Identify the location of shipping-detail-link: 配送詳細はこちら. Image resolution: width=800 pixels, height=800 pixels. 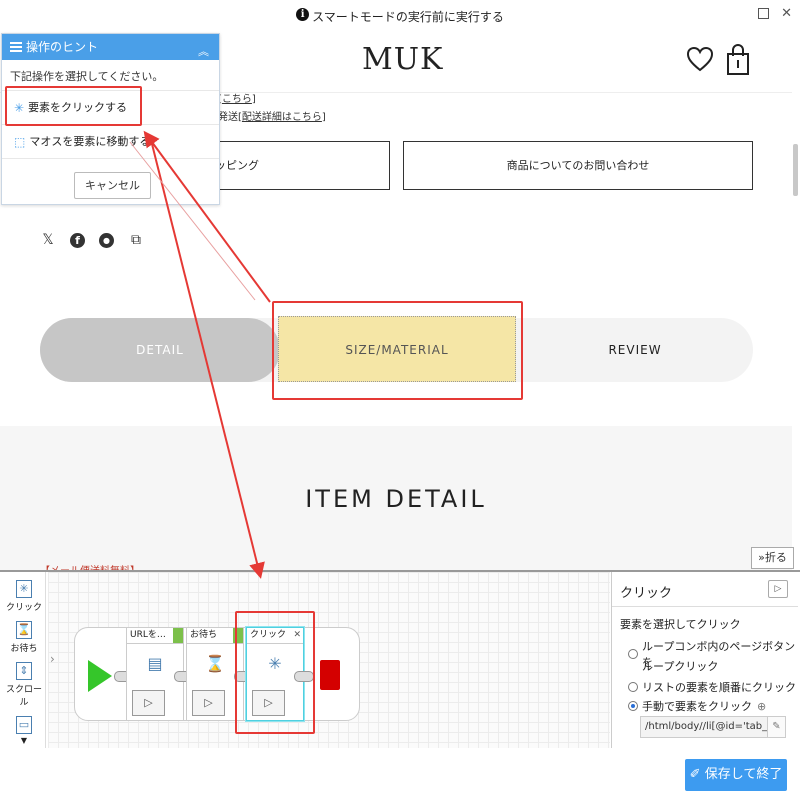
(282, 117).